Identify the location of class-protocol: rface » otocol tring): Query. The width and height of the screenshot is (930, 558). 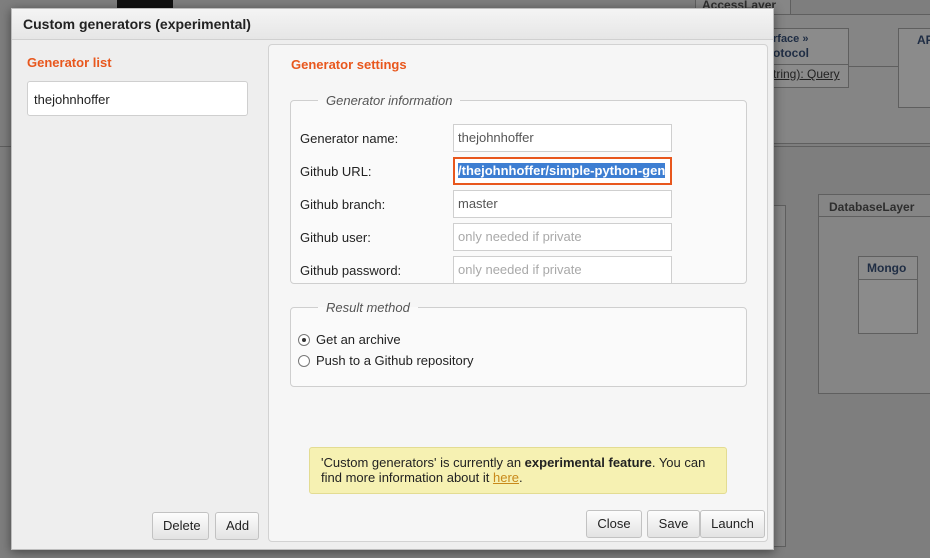
(807, 58).